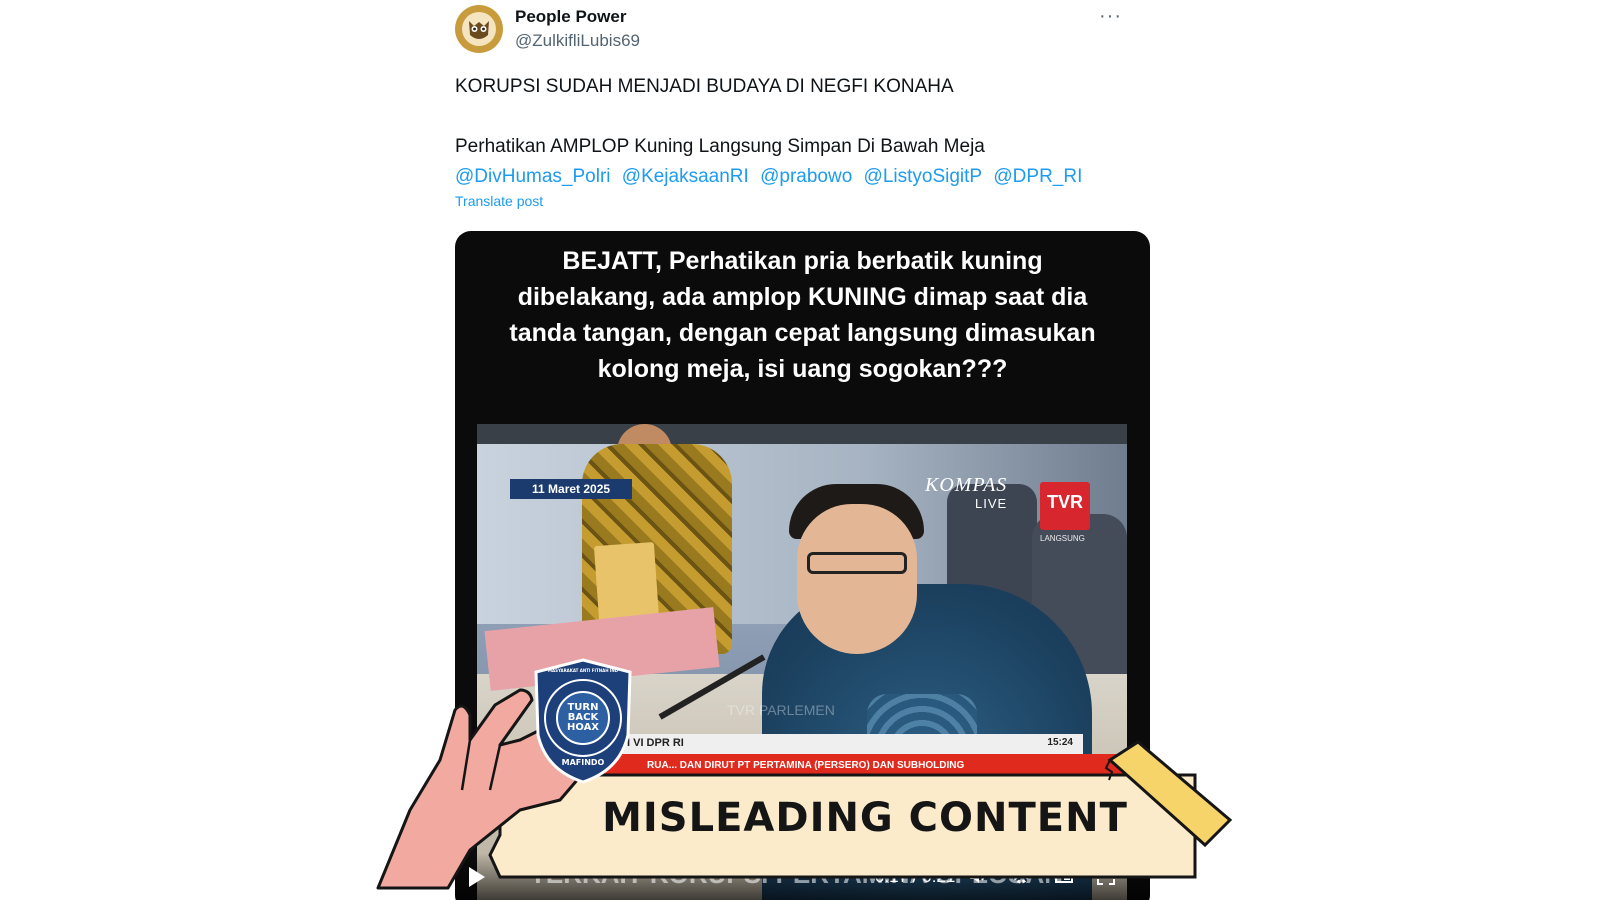 Image resolution: width=1600 pixels, height=900 pixels. I want to click on lower-third-time: 15:24, so click(1060, 742).